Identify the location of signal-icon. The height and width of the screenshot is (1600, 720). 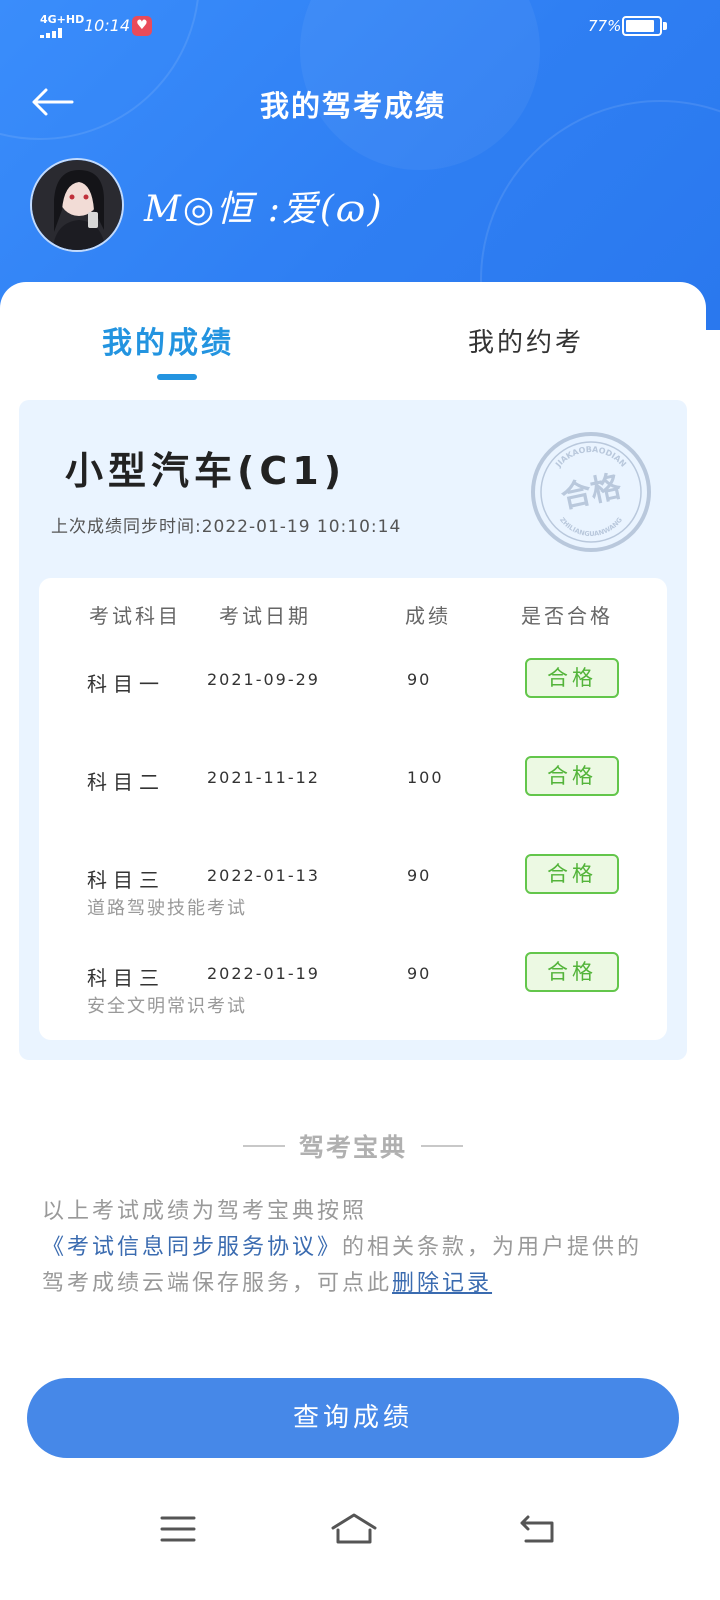
(51, 33).